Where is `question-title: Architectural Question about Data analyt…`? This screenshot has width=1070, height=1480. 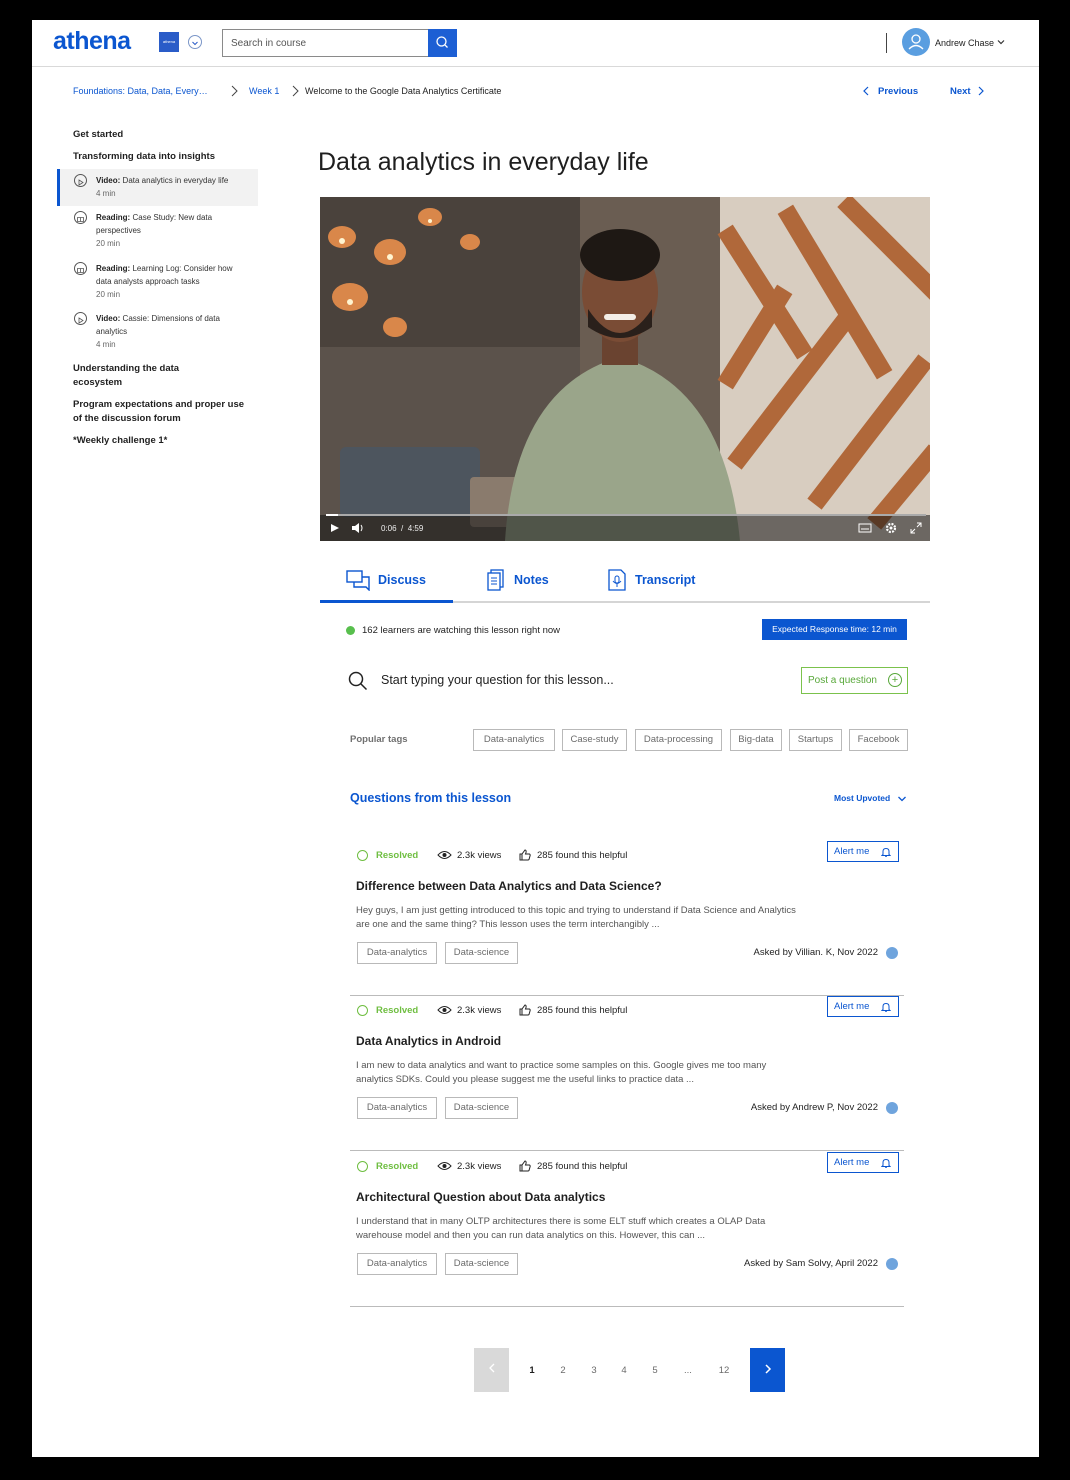
question-title: Architectural Question about Data analyt… is located at coordinates (480, 1197).